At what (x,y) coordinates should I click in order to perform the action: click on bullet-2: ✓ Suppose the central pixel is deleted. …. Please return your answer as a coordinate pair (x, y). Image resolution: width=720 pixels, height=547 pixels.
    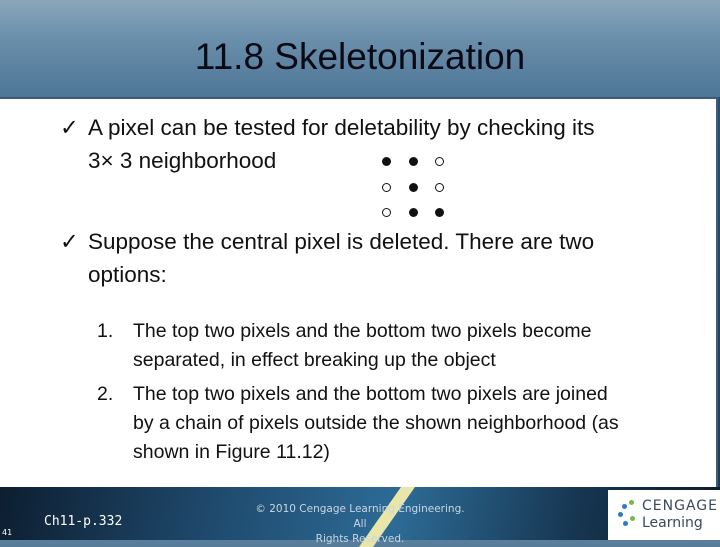
    Looking at the image, I should click on (327, 258).